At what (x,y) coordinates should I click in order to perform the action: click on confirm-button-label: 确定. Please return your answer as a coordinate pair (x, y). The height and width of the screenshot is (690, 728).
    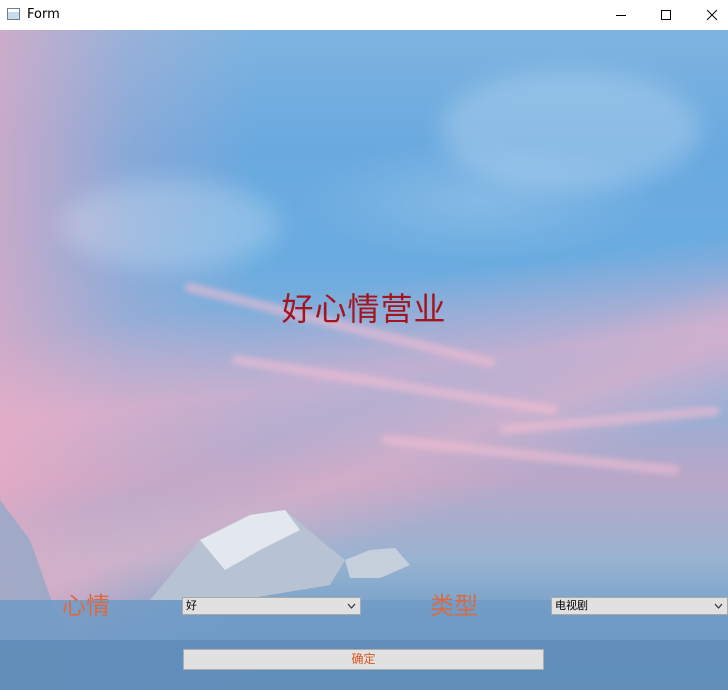
    Looking at the image, I should click on (363, 659).